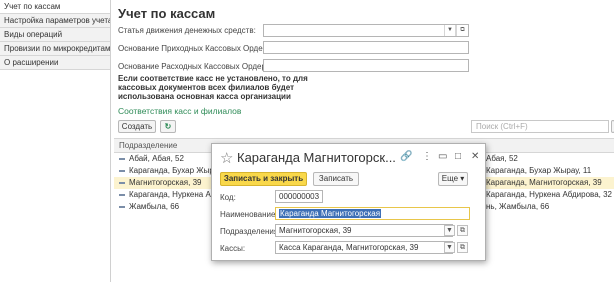  What do you see at coordinates (137, 126) in the screenshot?
I see `create-button: Создать` at bounding box center [137, 126].